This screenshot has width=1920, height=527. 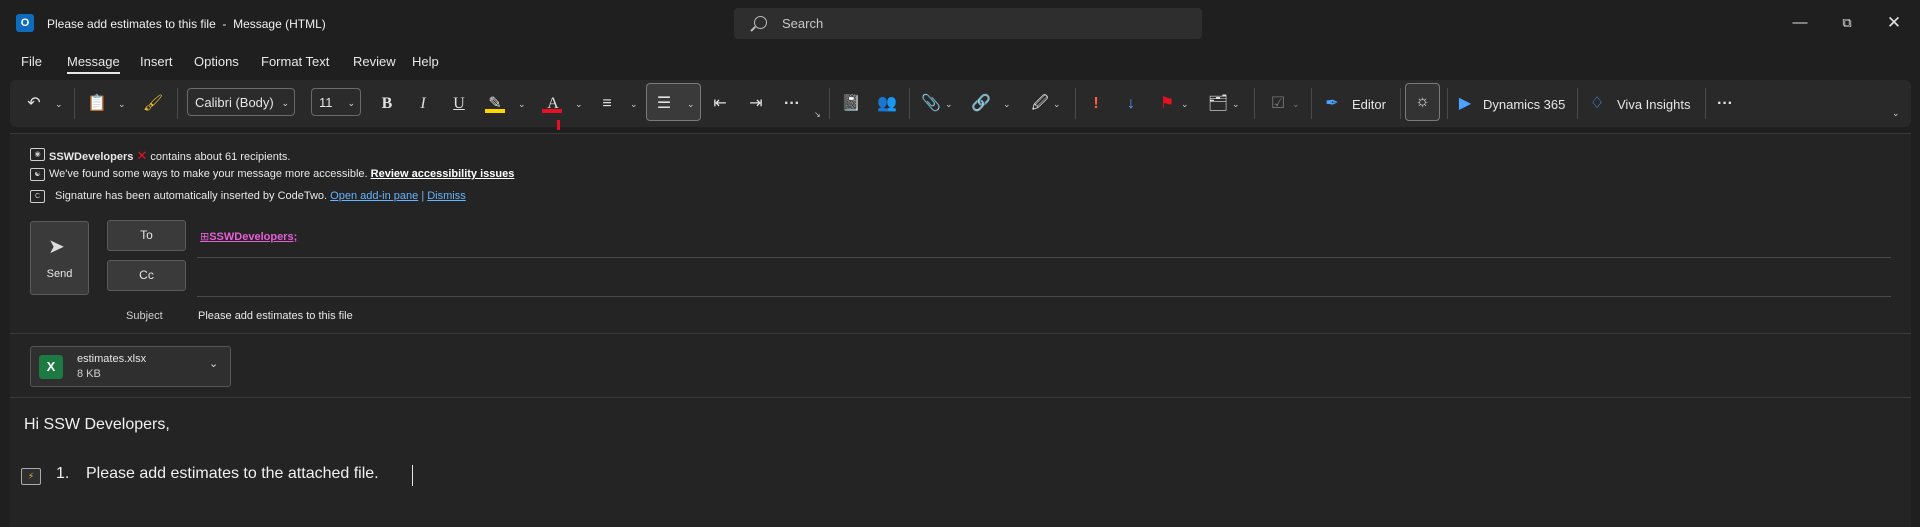 I want to click on to-button: To, so click(x=146, y=235).